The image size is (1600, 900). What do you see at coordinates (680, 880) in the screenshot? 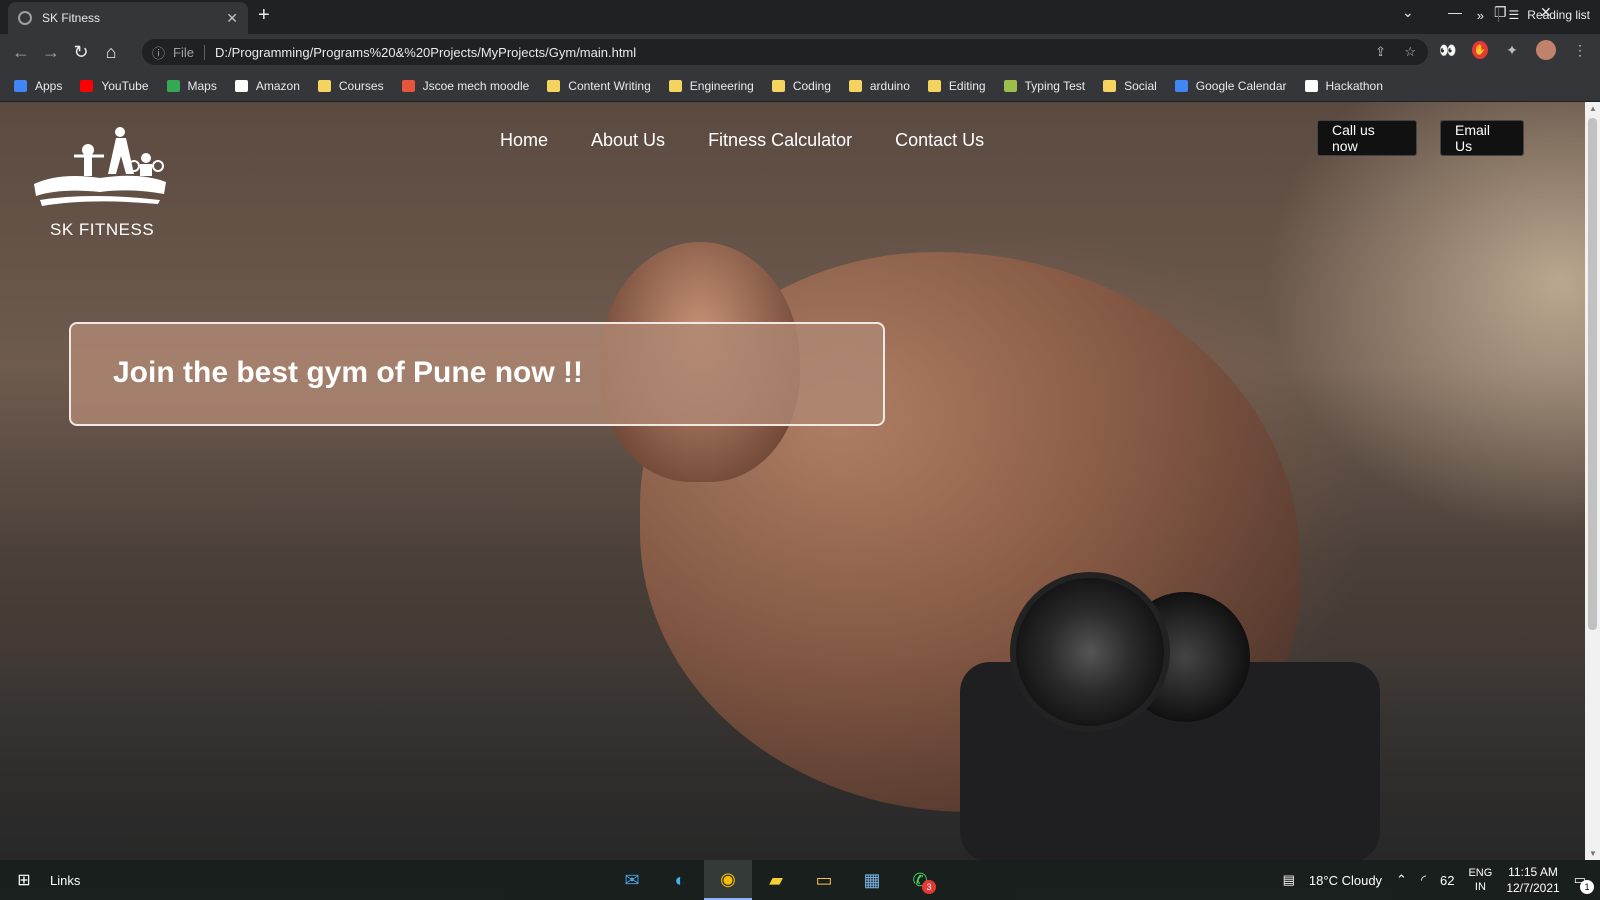
I see `edge-icon: ◐` at bounding box center [680, 880].